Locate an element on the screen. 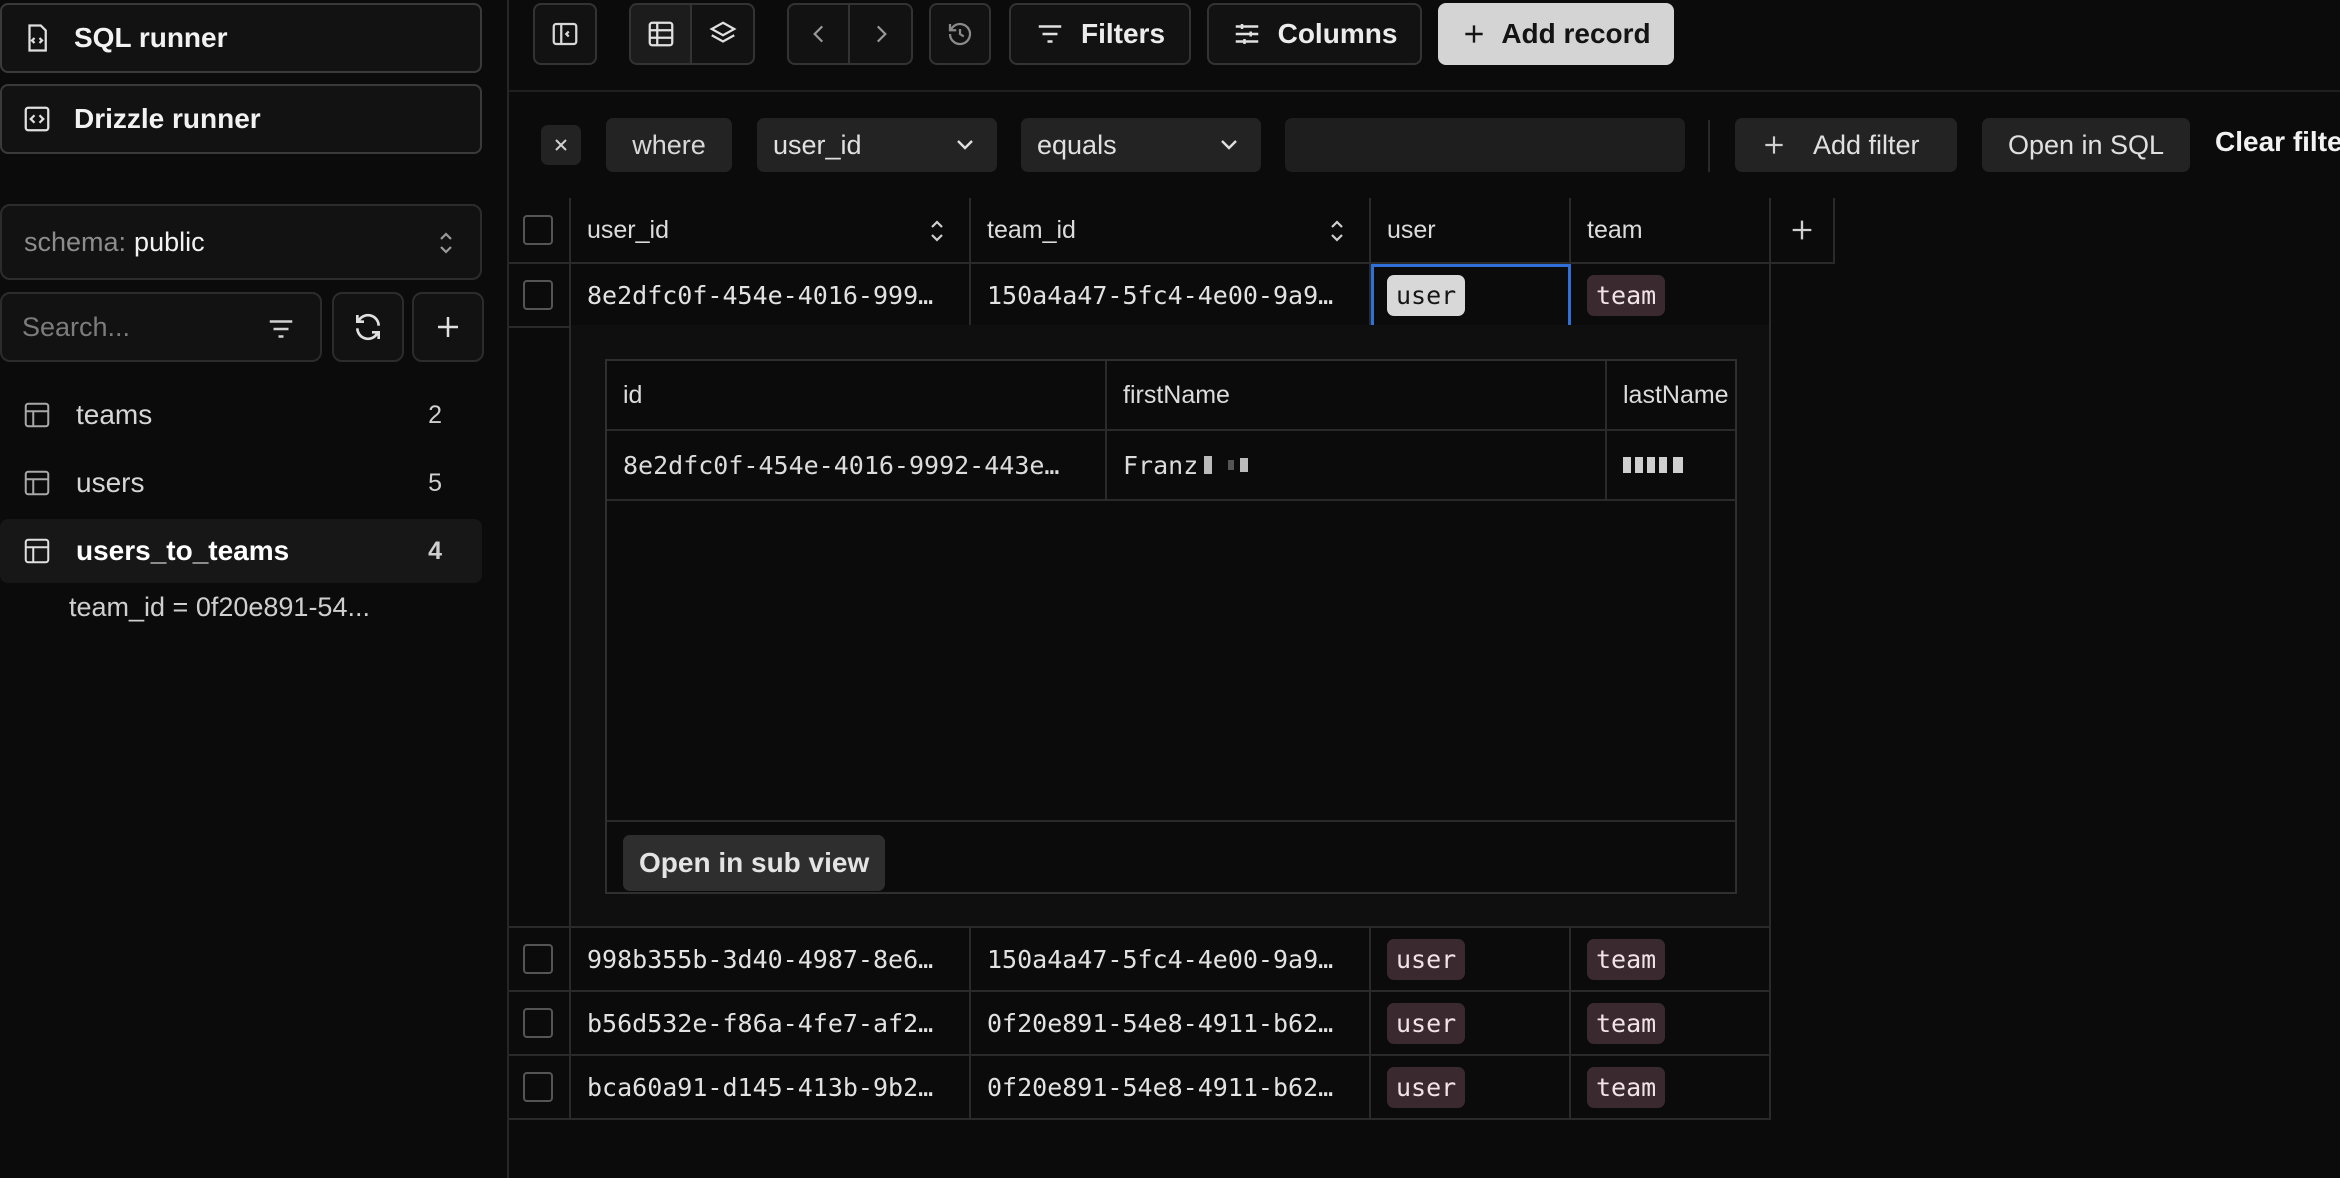 The width and height of the screenshot is (2340, 1178). add-record-button: Add record is located at coordinates (1556, 34).